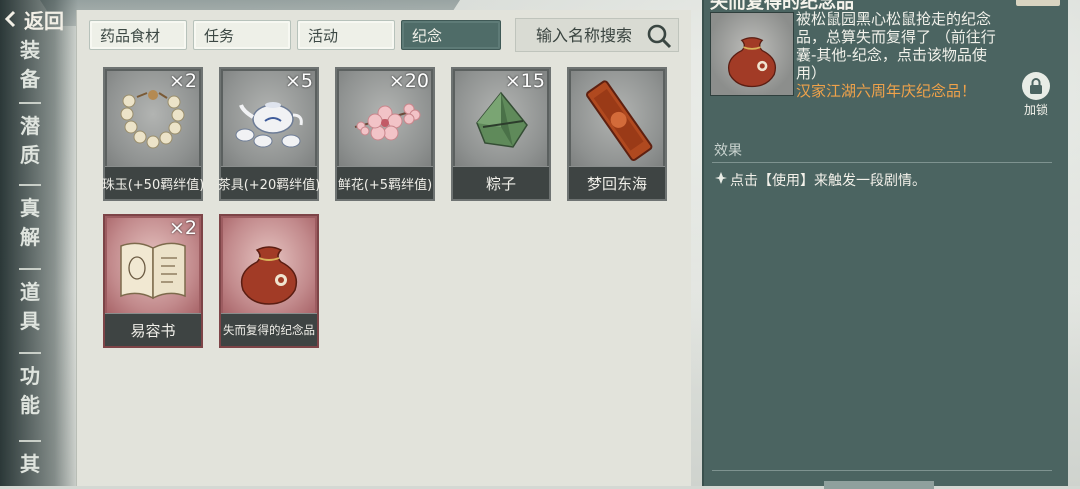 The width and height of the screenshot is (1080, 489). I want to click on nav-item-label: 道具, so click(30, 306).